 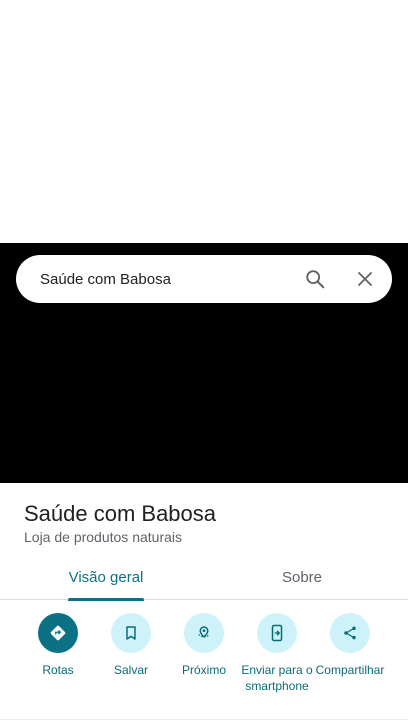 I want to click on save-label: Salvar, so click(x=130, y=670).